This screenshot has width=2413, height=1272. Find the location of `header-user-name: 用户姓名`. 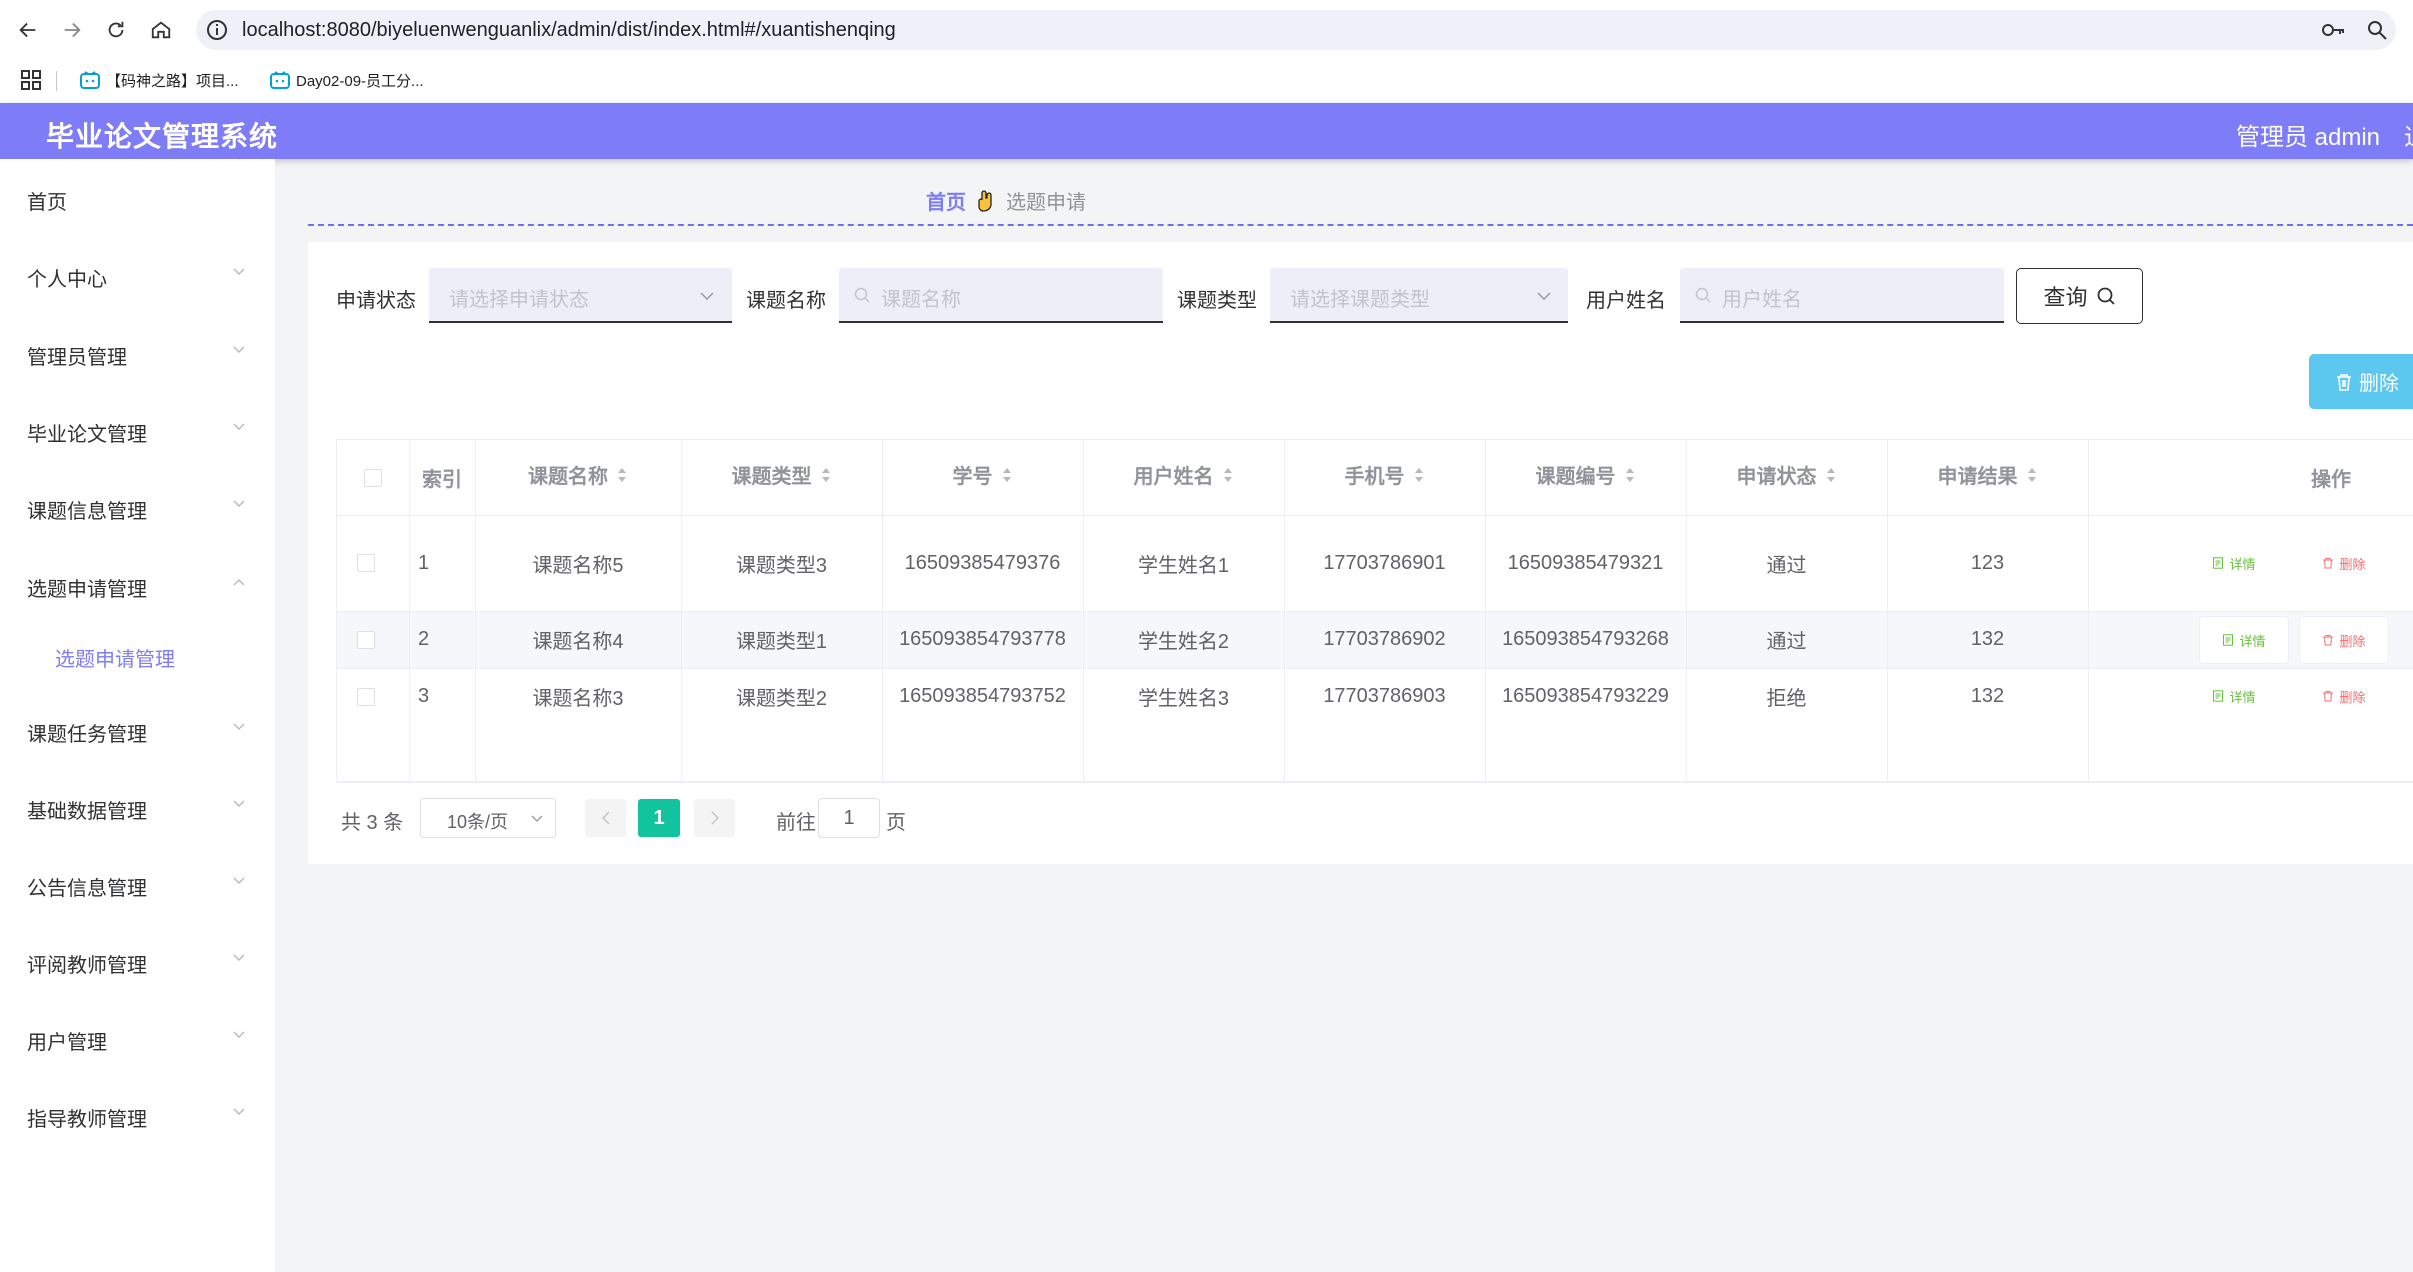

header-user-name: 用户姓名 is located at coordinates (1183, 477).